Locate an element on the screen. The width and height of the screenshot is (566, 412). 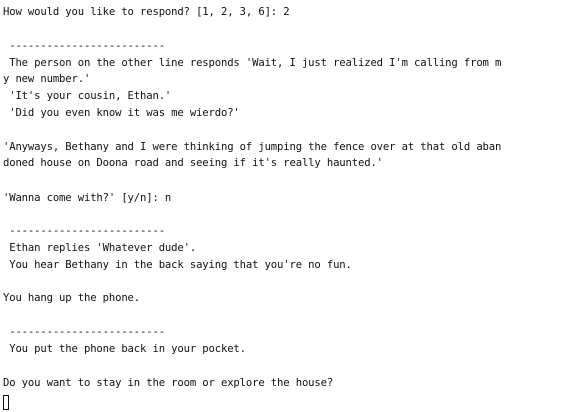
terminal-line-text: 'Did you even know it was me wierdo?' is located at coordinates (121, 113).